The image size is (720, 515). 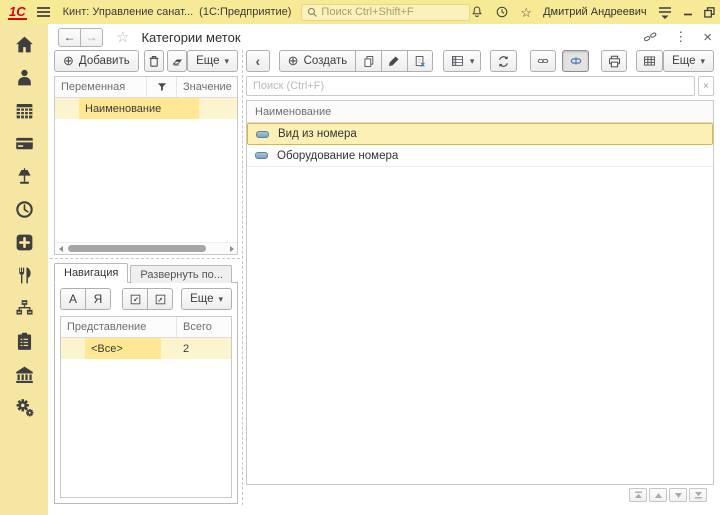 What do you see at coordinates (43, 12) in the screenshot?
I see `main-menu-button` at bounding box center [43, 12].